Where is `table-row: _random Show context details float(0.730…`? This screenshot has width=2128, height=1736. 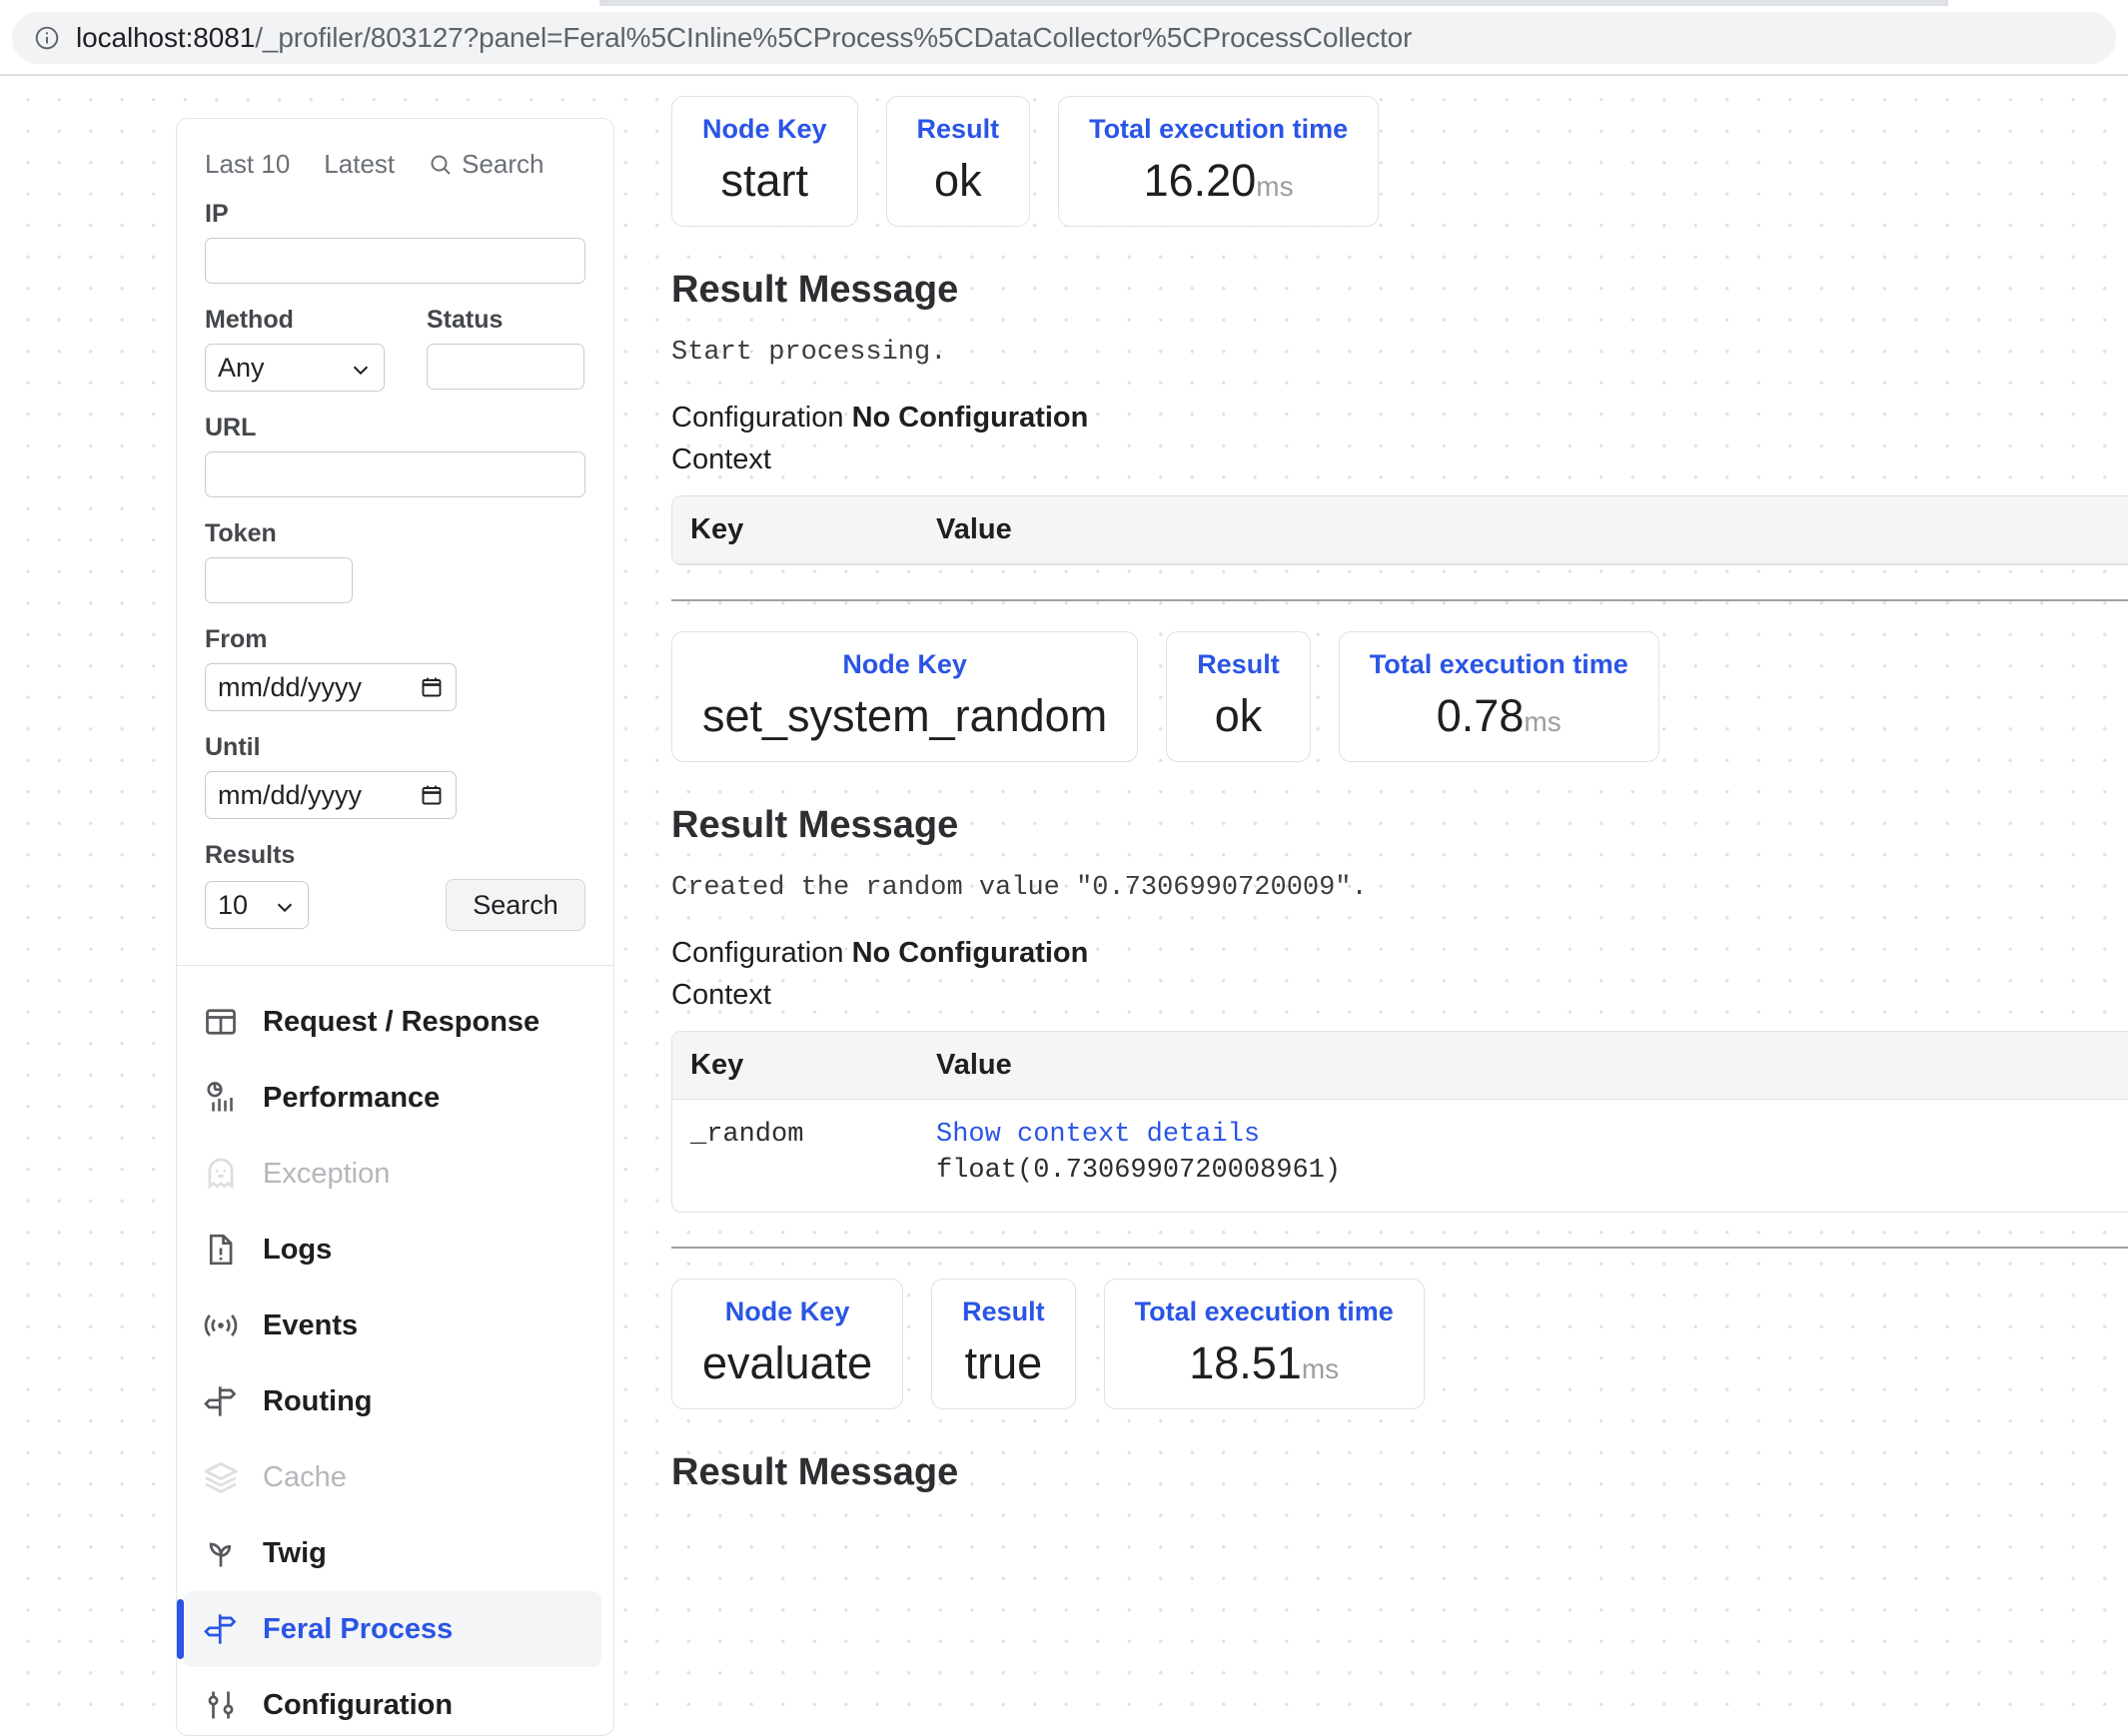 table-row: _random Show context details float(0.730… is located at coordinates (1400, 1156).